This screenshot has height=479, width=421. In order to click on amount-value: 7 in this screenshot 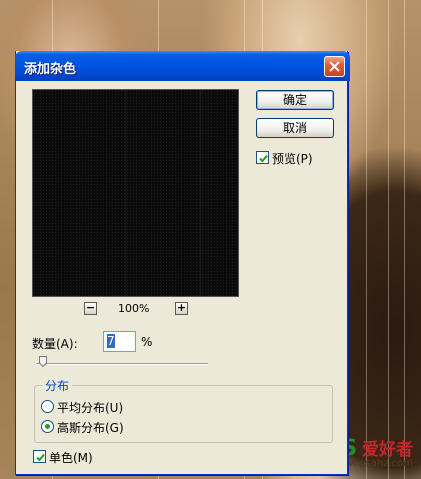, I will do `click(111, 341)`.